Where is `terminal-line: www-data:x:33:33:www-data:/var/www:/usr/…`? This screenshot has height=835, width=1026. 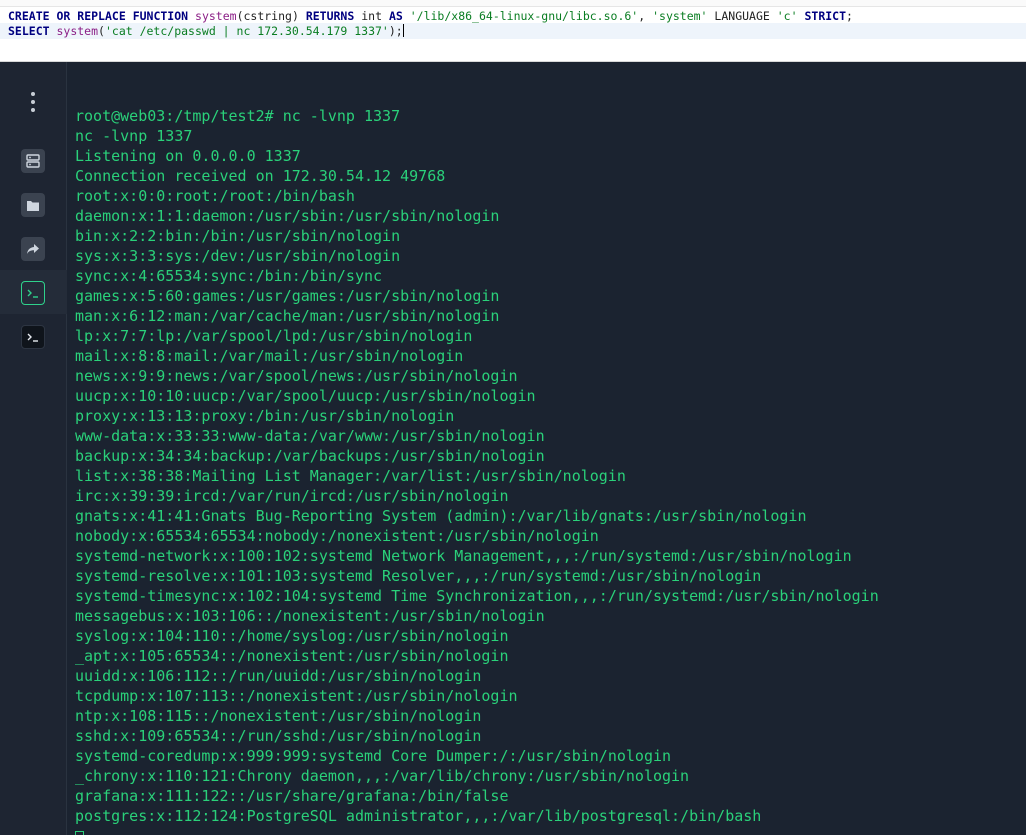 terminal-line: www-data:x:33:33:www-data:/var/www:/usr/… is located at coordinates (310, 436).